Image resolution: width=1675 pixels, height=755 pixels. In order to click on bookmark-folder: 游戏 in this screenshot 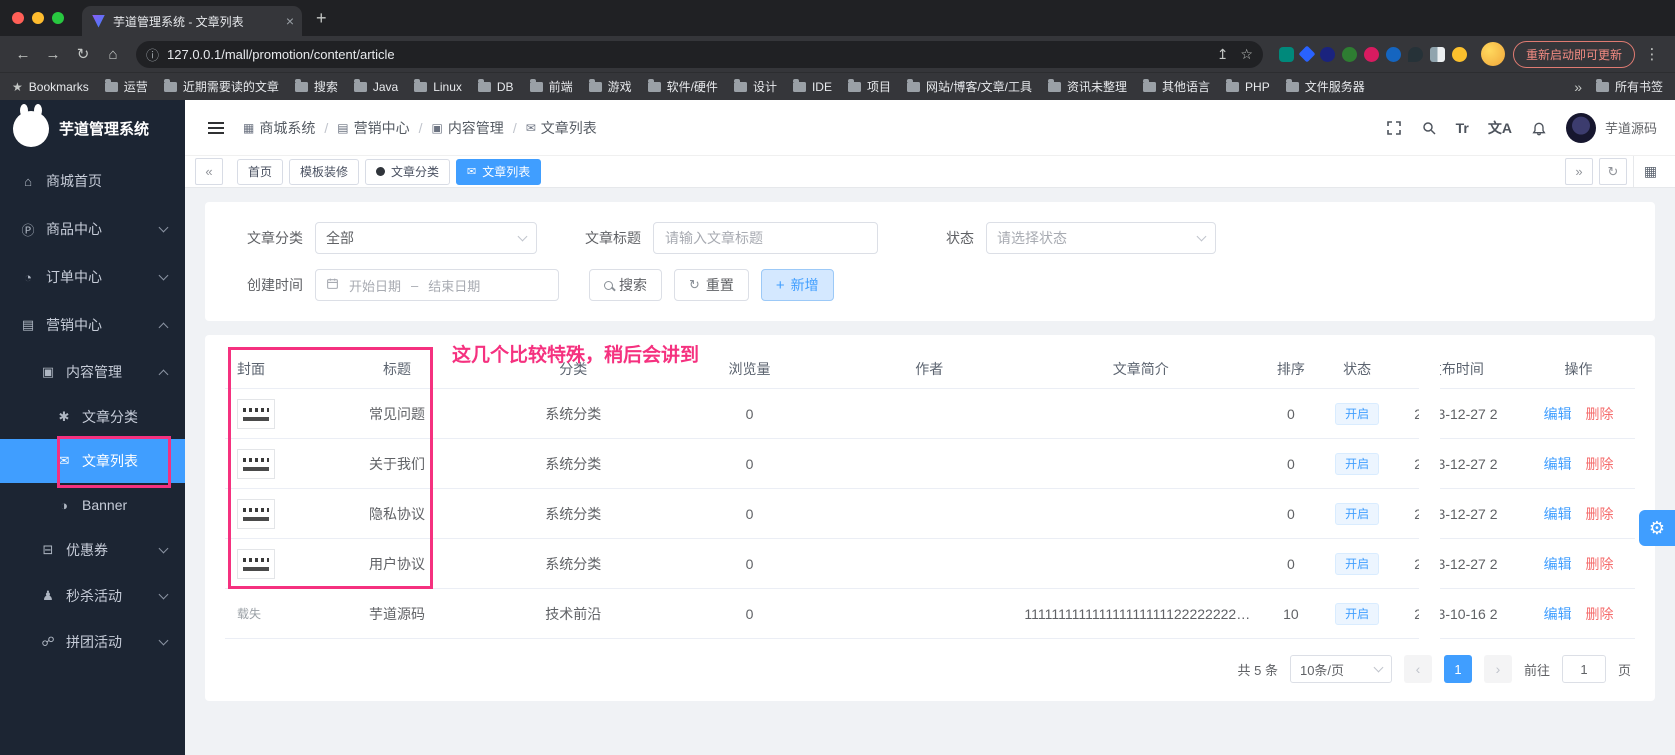, I will do `click(610, 86)`.